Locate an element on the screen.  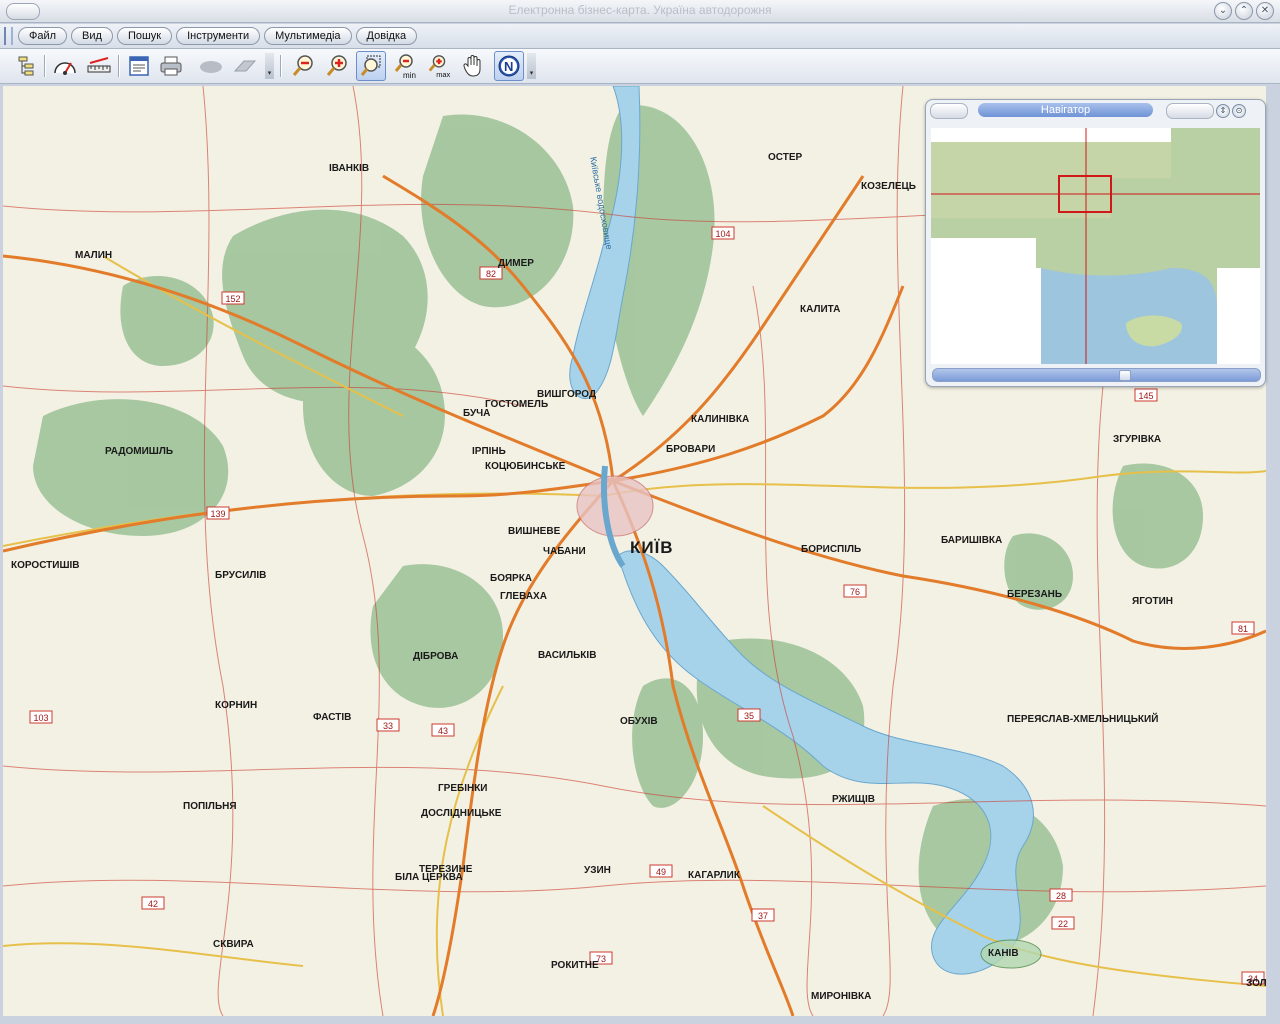
eraser-icon is located at coordinates (245, 66).